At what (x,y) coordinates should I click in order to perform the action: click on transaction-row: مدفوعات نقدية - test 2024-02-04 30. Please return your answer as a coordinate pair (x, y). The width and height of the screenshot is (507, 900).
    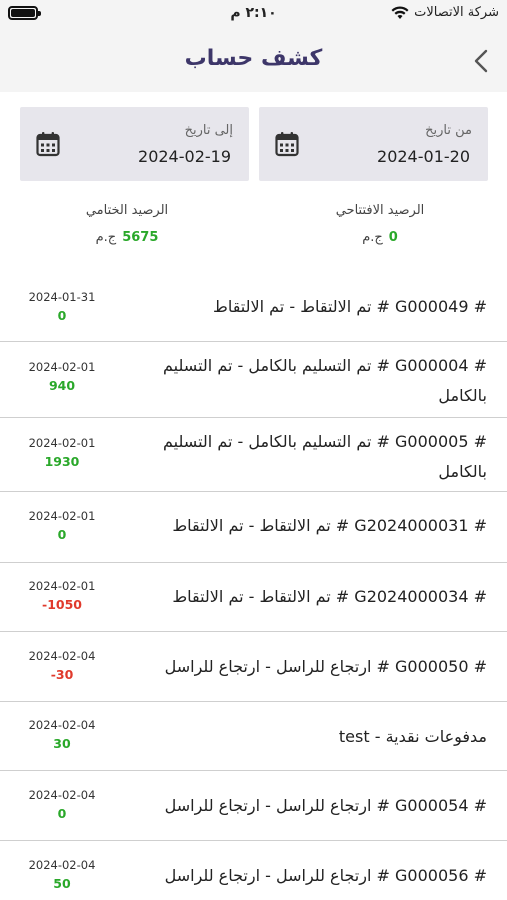
    Looking at the image, I should click on (253, 736).